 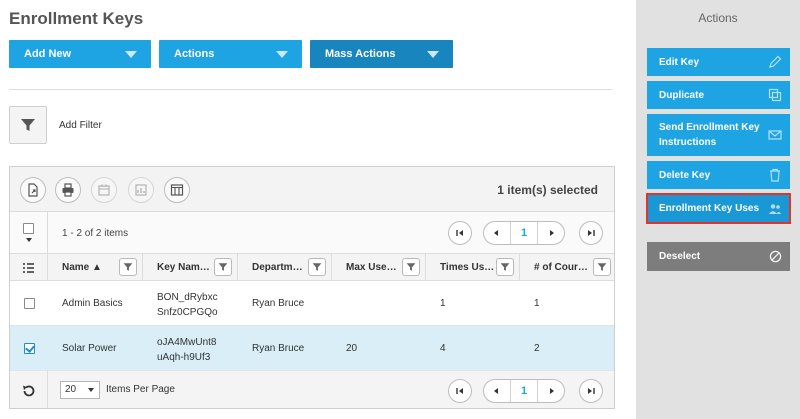 What do you see at coordinates (89, 348) in the screenshot?
I see `cell-name: Solar Power` at bounding box center [89, 348].